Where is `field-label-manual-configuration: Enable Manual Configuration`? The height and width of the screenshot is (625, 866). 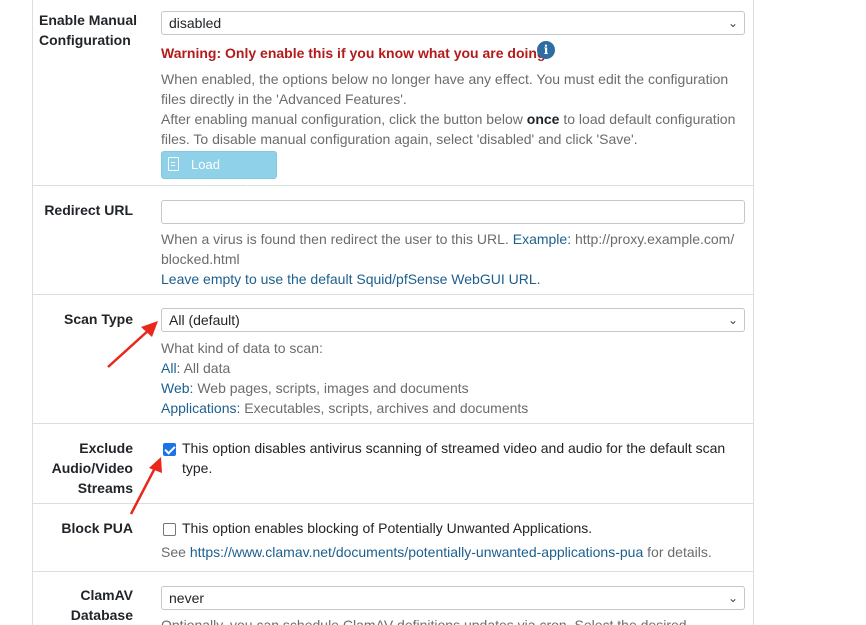
field-label-manual-configuration: Enable Manual Configuration is located at coordinates (88, 30).